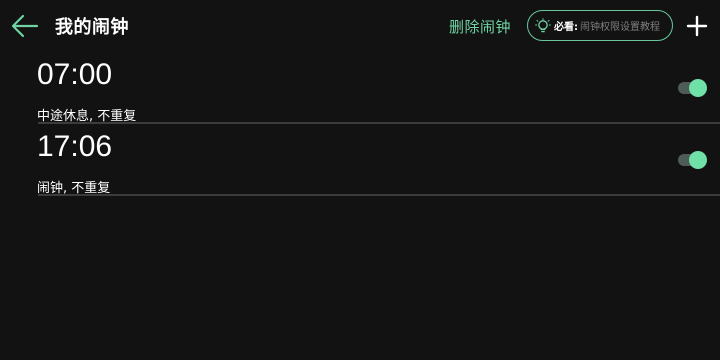 The width and height of the screenshot is (720, 360). I want to click on plus-icon, so click(697, 26).